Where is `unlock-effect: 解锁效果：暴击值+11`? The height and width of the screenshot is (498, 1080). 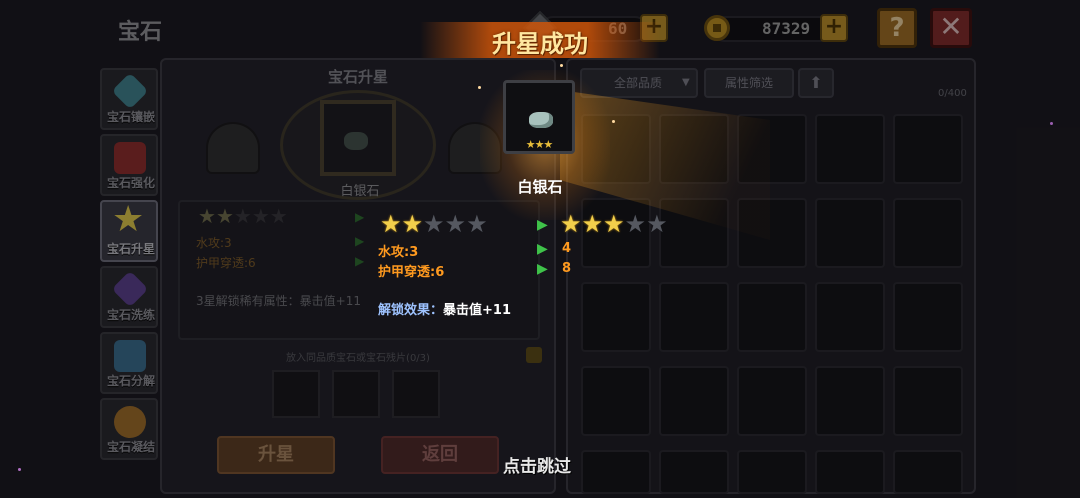
unlock-effect: 解锁效果：暴击值+11 is located at coordinates (444, 308).